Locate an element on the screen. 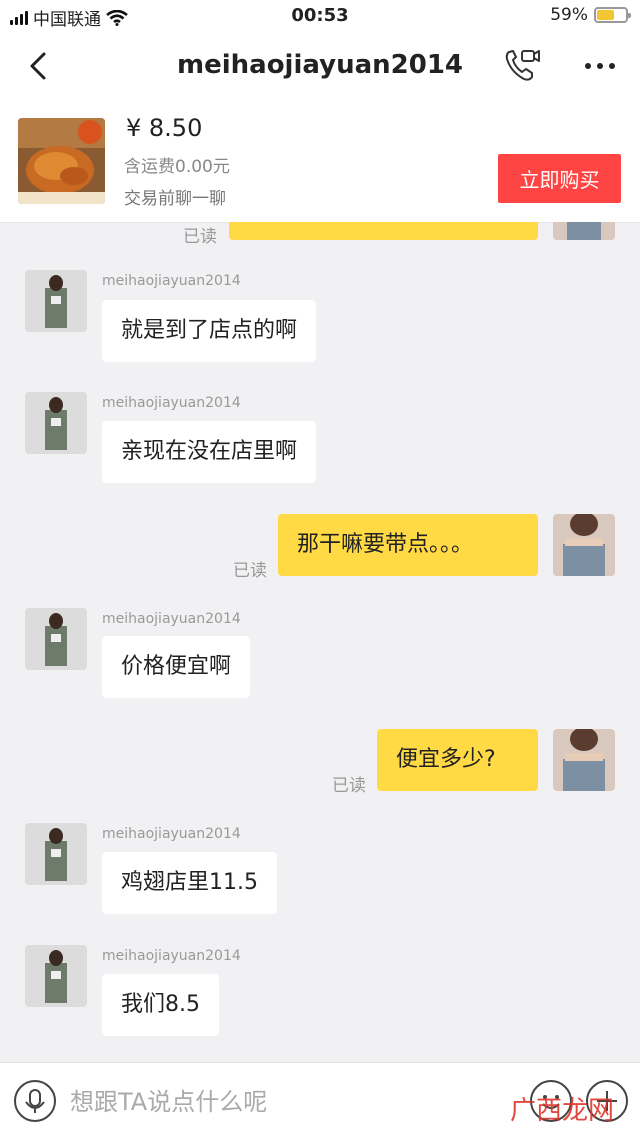 The width and height of the screenshot is (640, 1139). buy-now-button: 立即购买 is located at coordinates (559, 178).